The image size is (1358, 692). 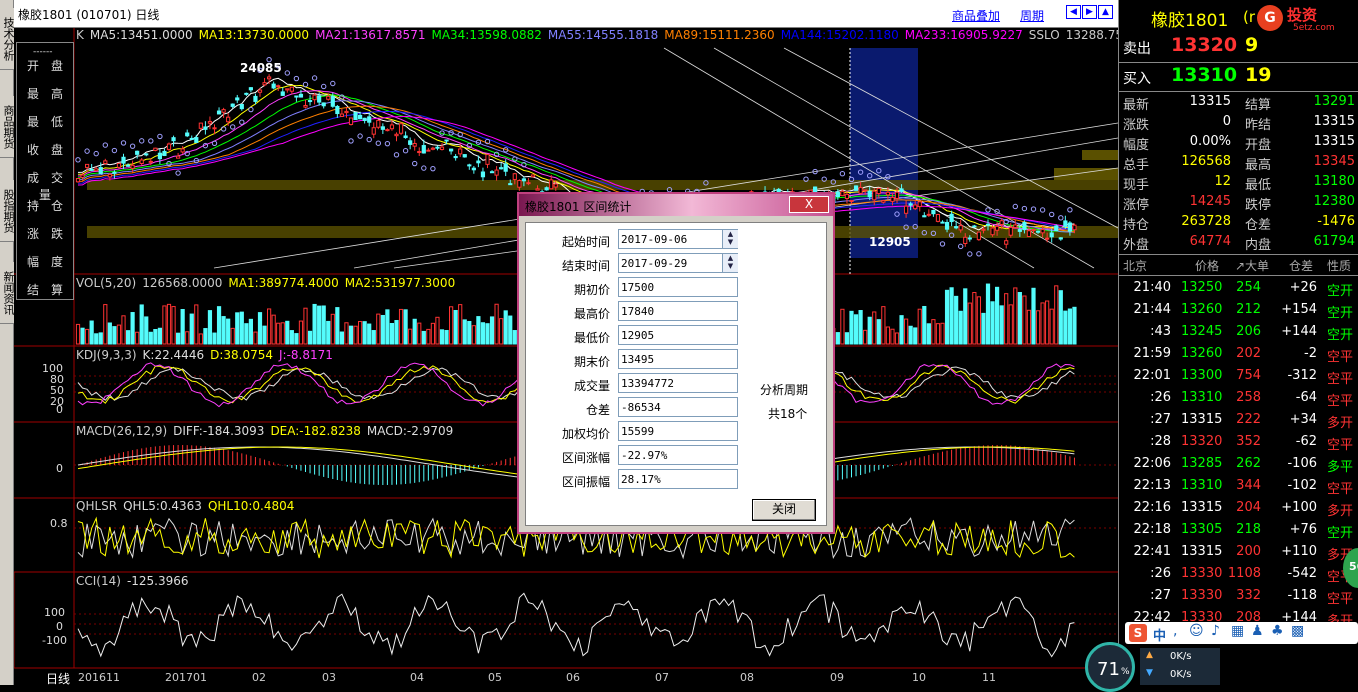 What do you see at coordinates (46, 93) in the screenshot?
I see `menu-item-field: 最高` at bounding box center [46, 93].